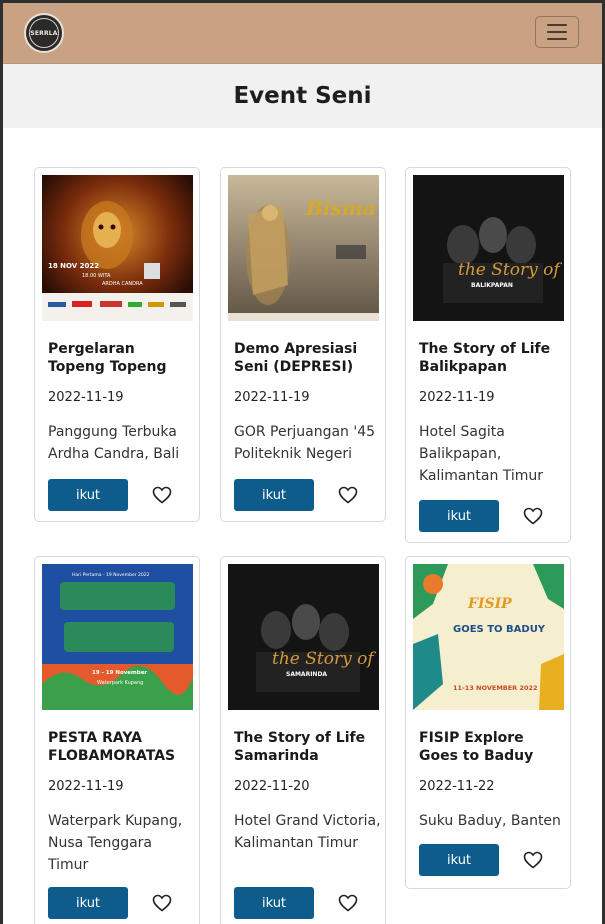  I want to click on event-title: FISIP Explore Goes to Baduy, so click(476, 747).